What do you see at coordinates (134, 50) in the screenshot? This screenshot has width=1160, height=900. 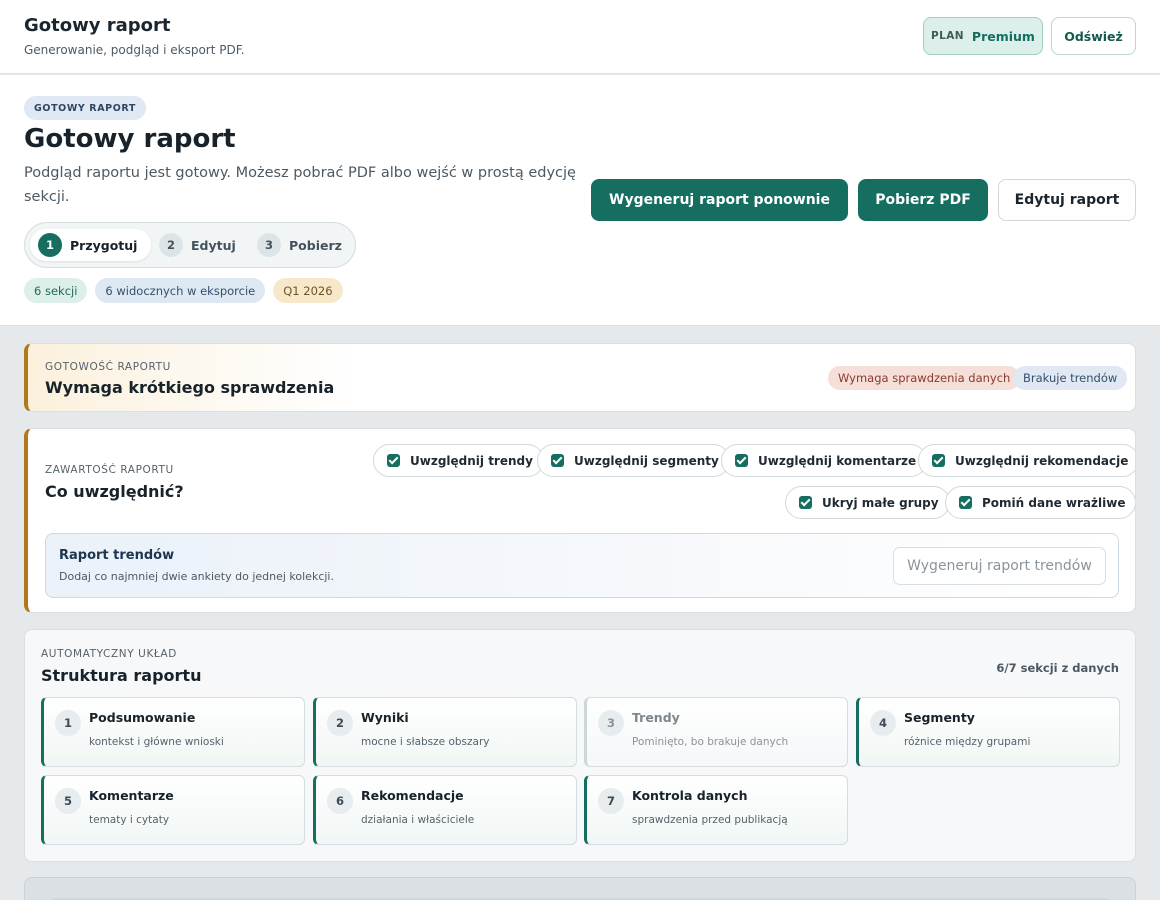 I see `app-subtitle: Generowanie, podgląd i eksport PDF.` at bounding box center [134, 50].